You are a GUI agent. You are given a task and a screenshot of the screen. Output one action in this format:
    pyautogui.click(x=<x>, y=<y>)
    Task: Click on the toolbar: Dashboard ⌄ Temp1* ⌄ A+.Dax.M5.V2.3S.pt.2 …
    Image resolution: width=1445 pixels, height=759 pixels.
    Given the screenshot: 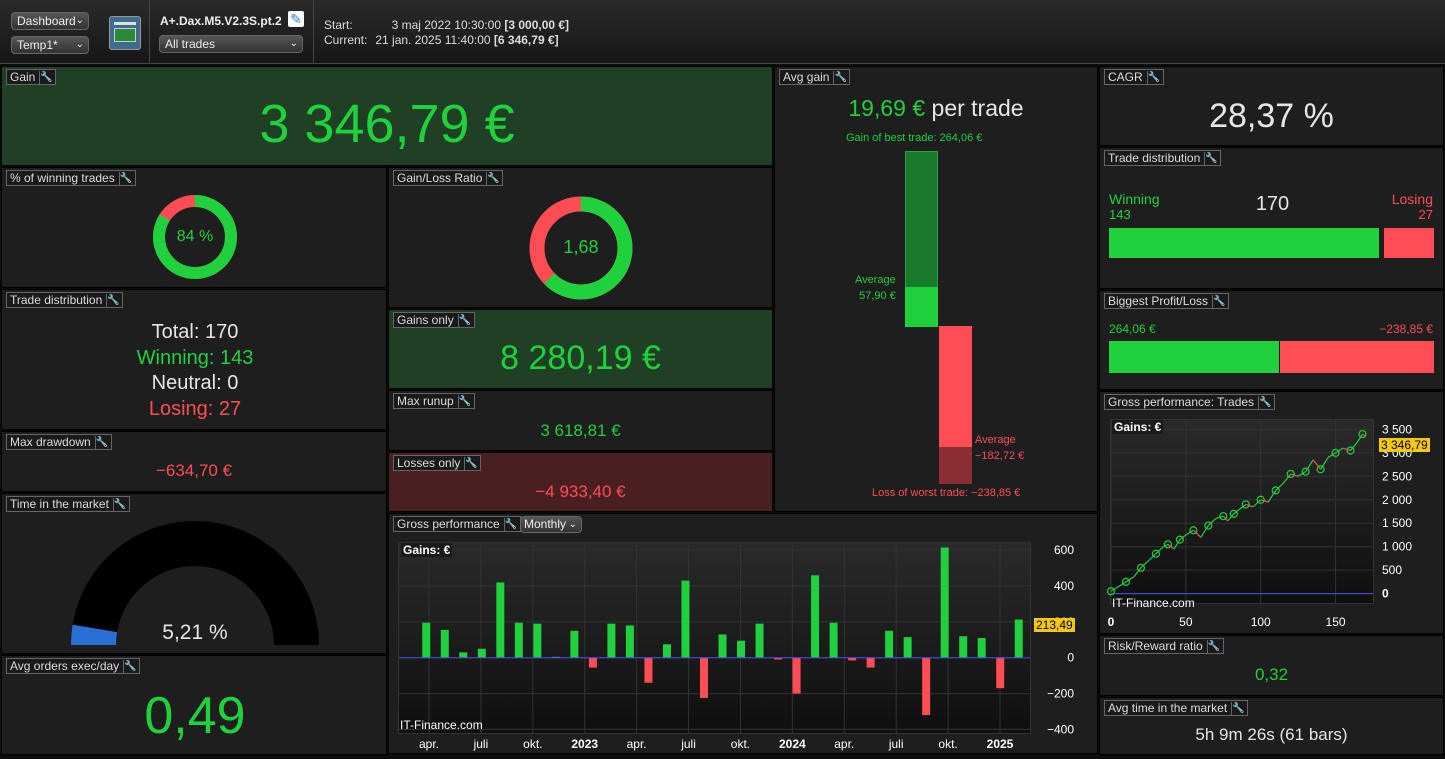 What is the action you would take?
    pyautogui.click(x=722, y=32)
    